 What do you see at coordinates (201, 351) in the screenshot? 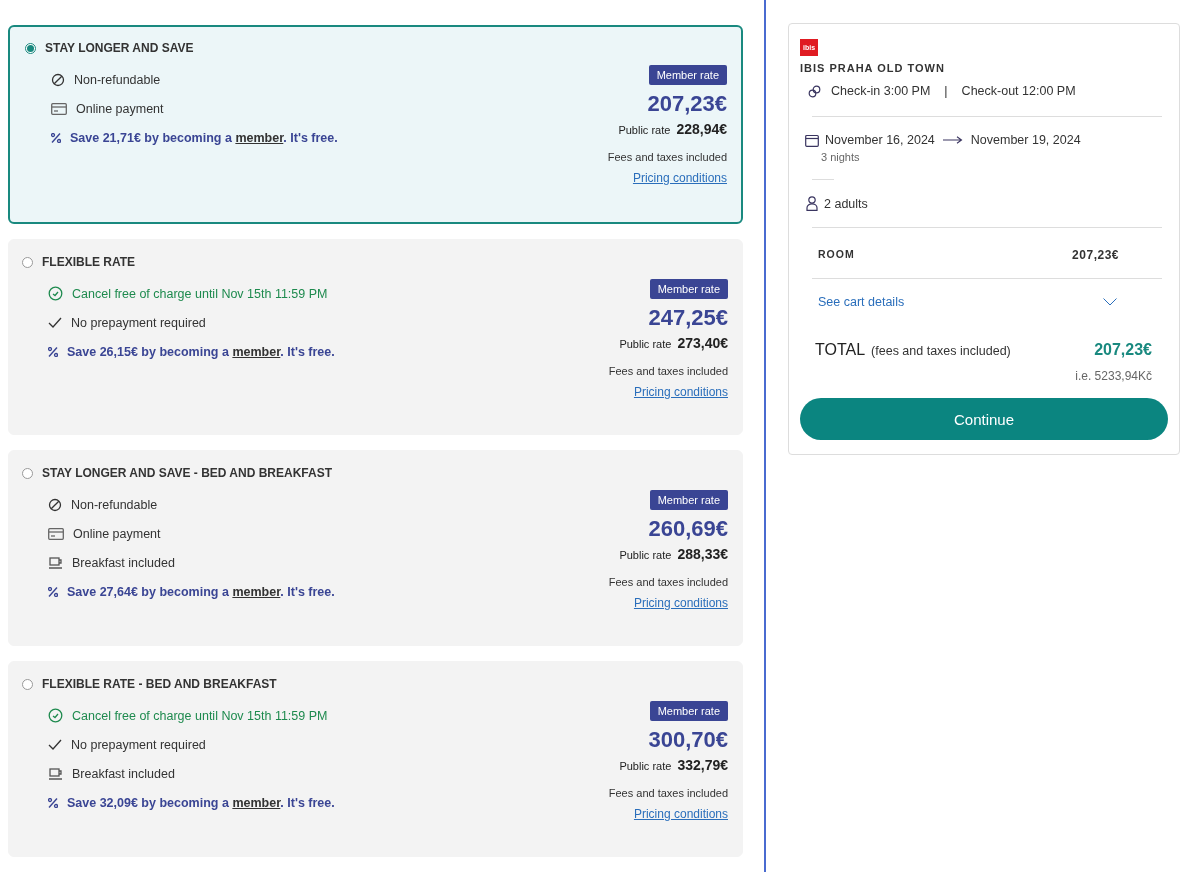
I see `member-savings-text: Save 26,15€ by becoming a member. It's free.` at bounding box center [201, 351].